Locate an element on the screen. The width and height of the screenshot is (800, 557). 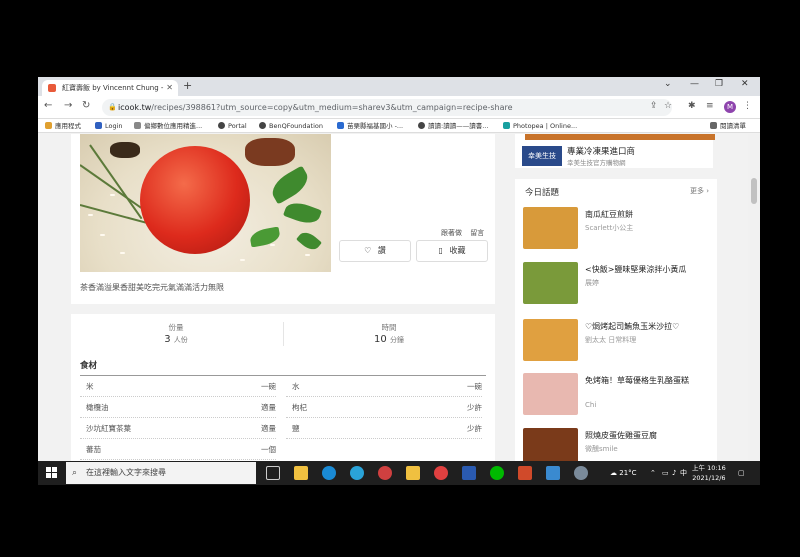
weather-widget: ☁ 21°C is located at coordinates (623, 473).